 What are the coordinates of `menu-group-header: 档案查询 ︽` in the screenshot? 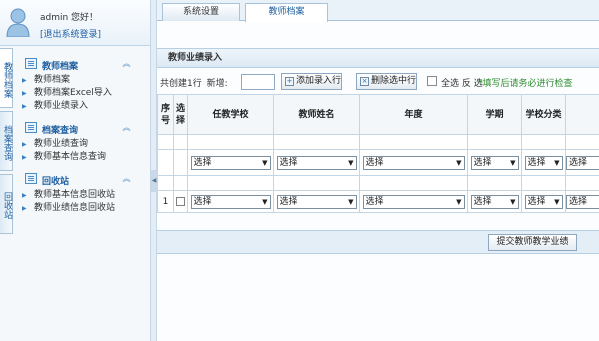 It's located at (83, 128).